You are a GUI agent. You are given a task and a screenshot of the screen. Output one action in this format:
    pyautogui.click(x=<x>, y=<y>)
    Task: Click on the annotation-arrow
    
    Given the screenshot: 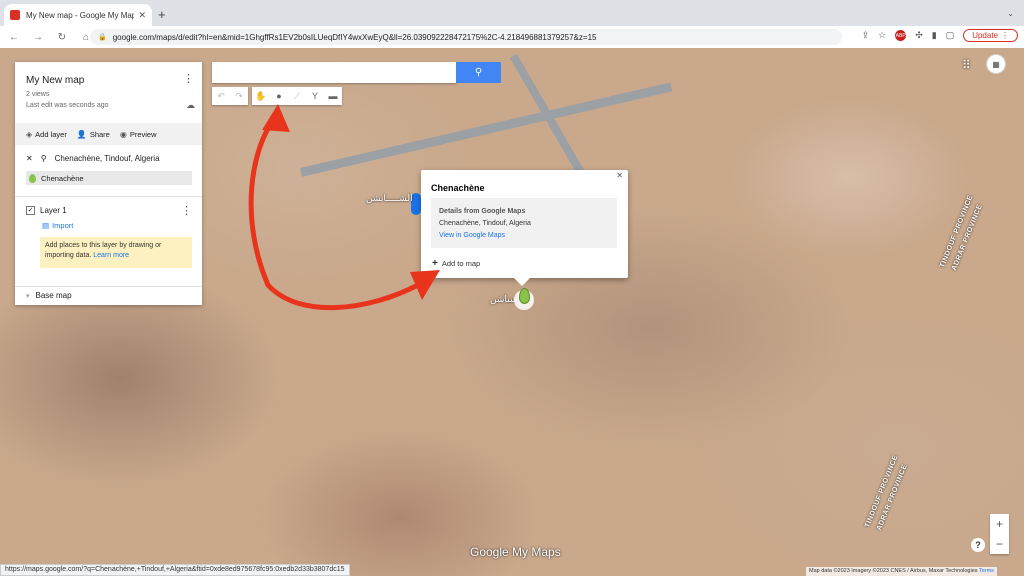 What is the action you would take?
    pyautogui.click(x=344, y=207)
    